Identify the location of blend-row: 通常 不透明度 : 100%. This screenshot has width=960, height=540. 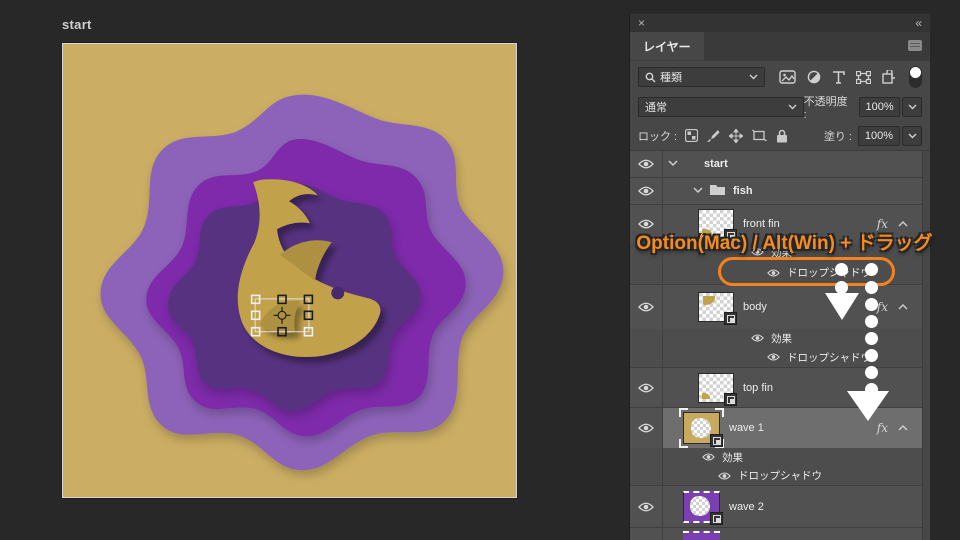
(780, 107).